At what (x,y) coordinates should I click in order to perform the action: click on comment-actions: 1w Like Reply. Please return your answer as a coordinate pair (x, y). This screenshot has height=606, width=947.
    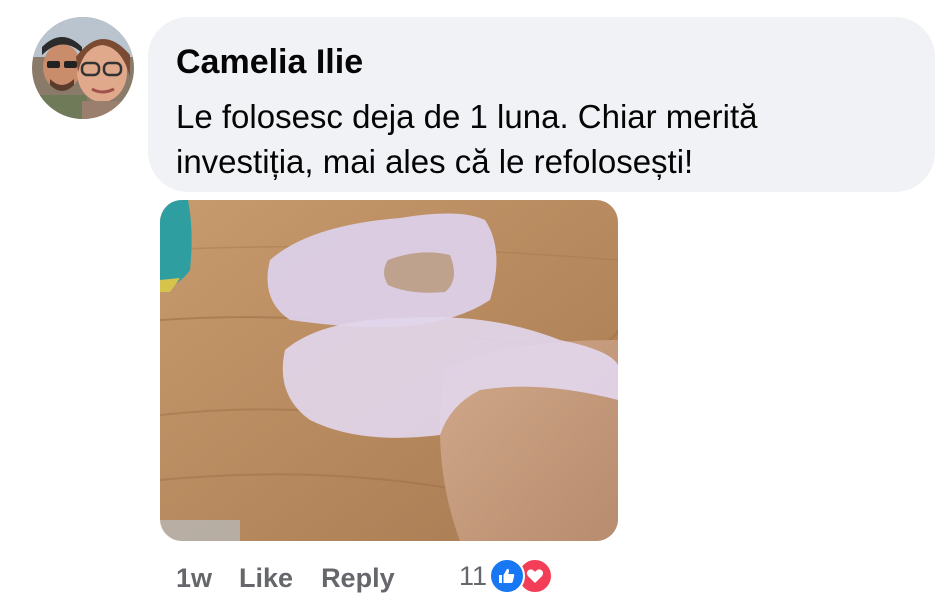
    Looking at the image, I should click on (285, 578).